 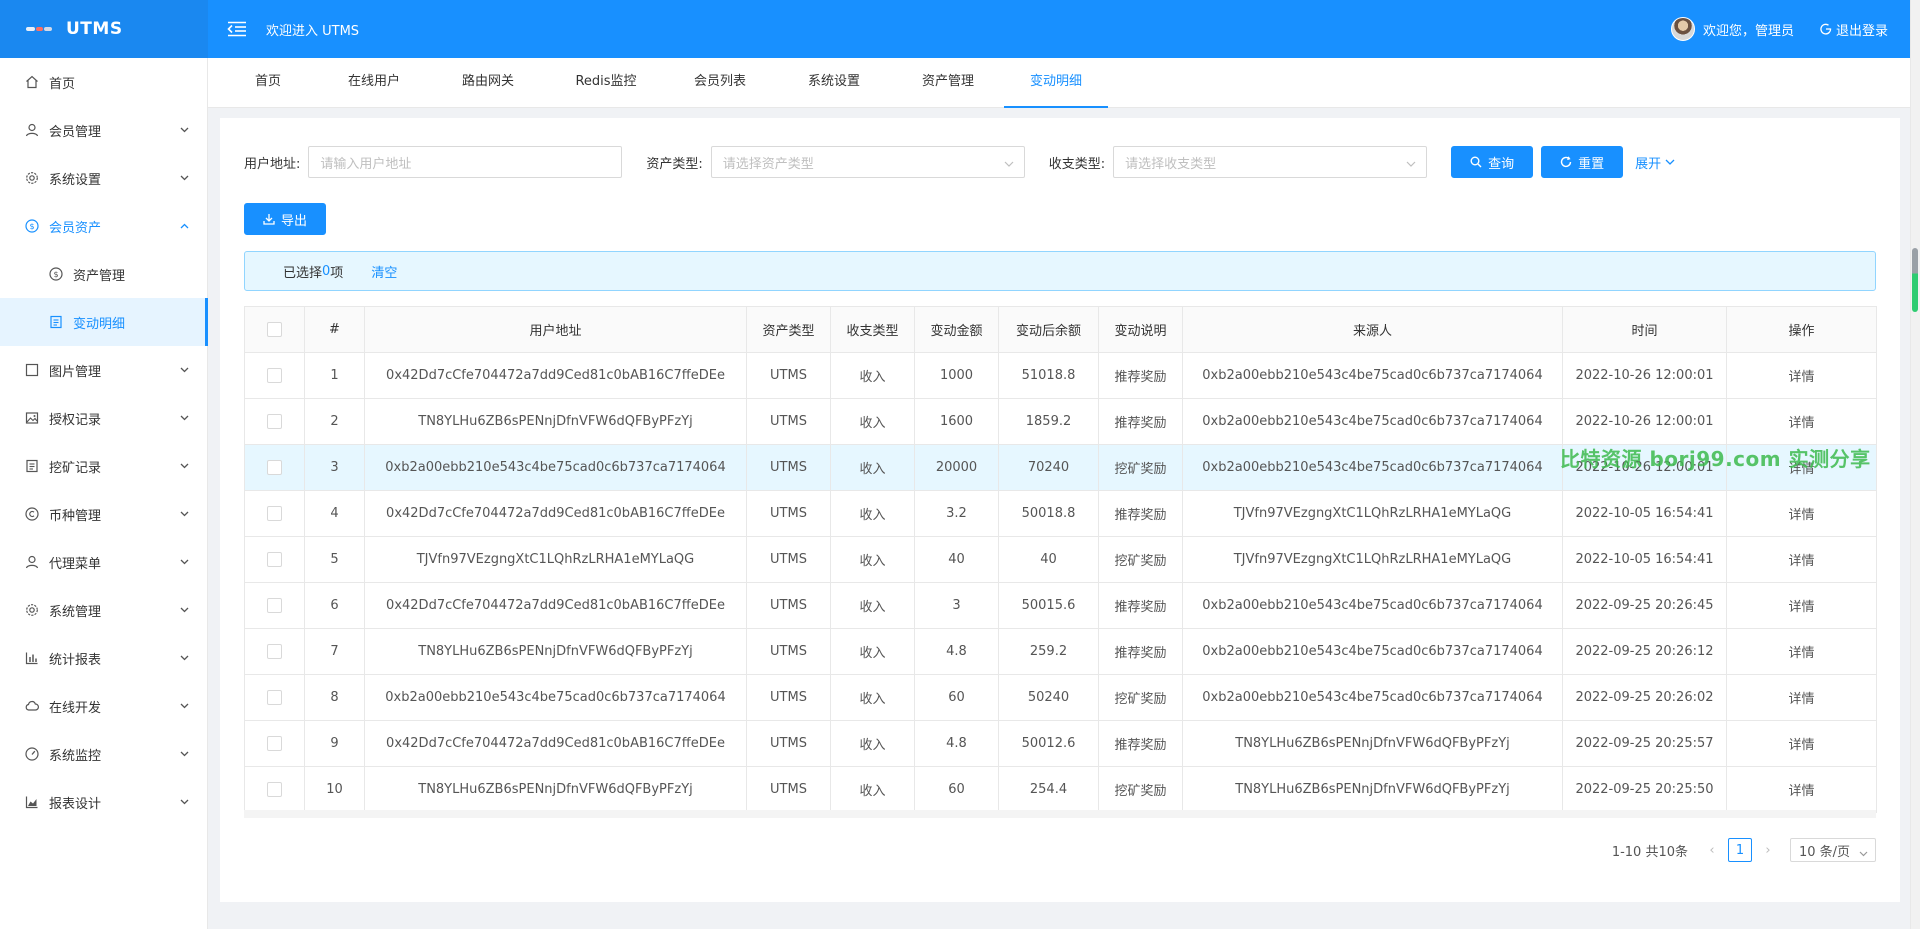 I want to click on tab-member-list: 会员列表, so click(x=720, y=83).